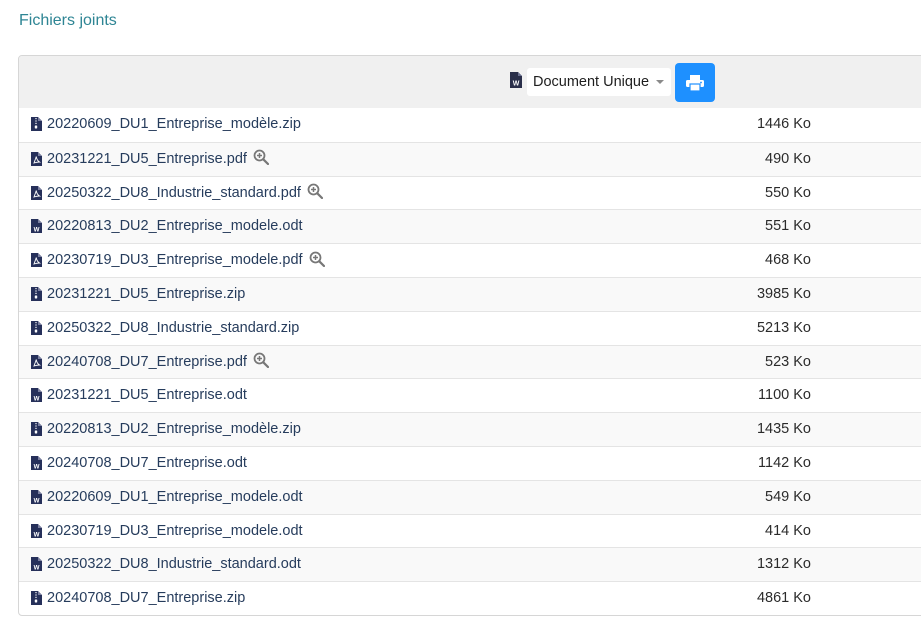 This screenshot has width=921, height=633. I want to click on panel-header: W Document Unique, so click(470, 82).